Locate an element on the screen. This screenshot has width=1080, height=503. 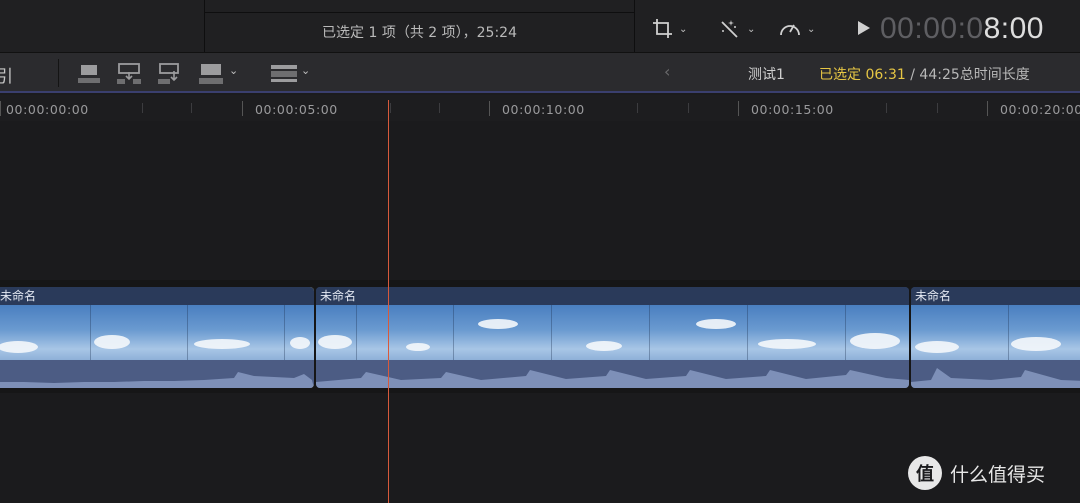
watermark-badge-icon: 值 is located at coordinates (925, 473).